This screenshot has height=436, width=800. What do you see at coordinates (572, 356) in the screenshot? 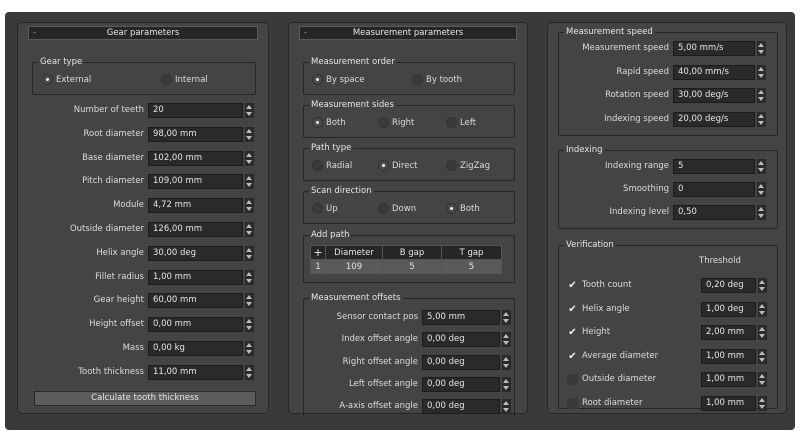
I see `average-diameter-checkbox: ✔` at bounding box center [572, 356].